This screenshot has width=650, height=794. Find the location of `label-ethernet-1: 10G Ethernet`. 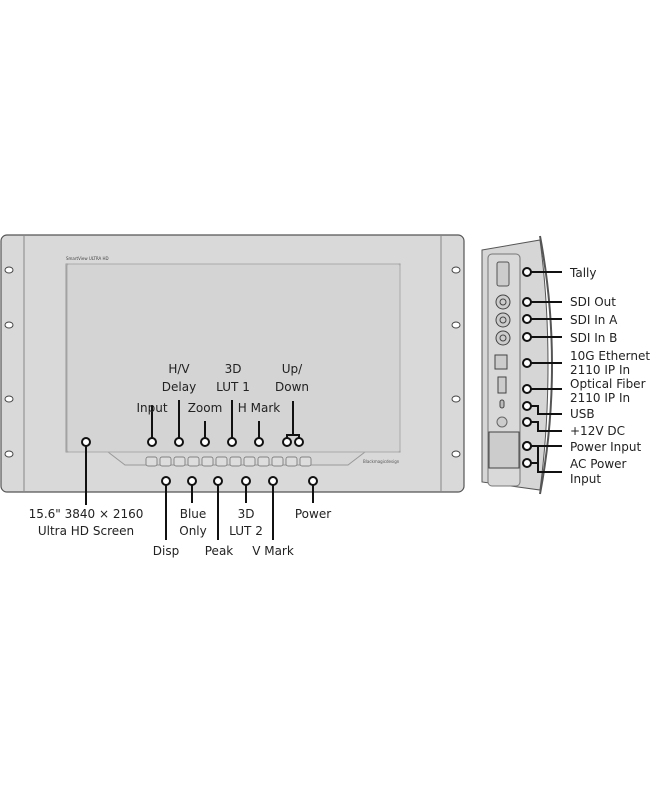

label-ethernet-1: 10G Ethernet is located at coordinates (610, 356).